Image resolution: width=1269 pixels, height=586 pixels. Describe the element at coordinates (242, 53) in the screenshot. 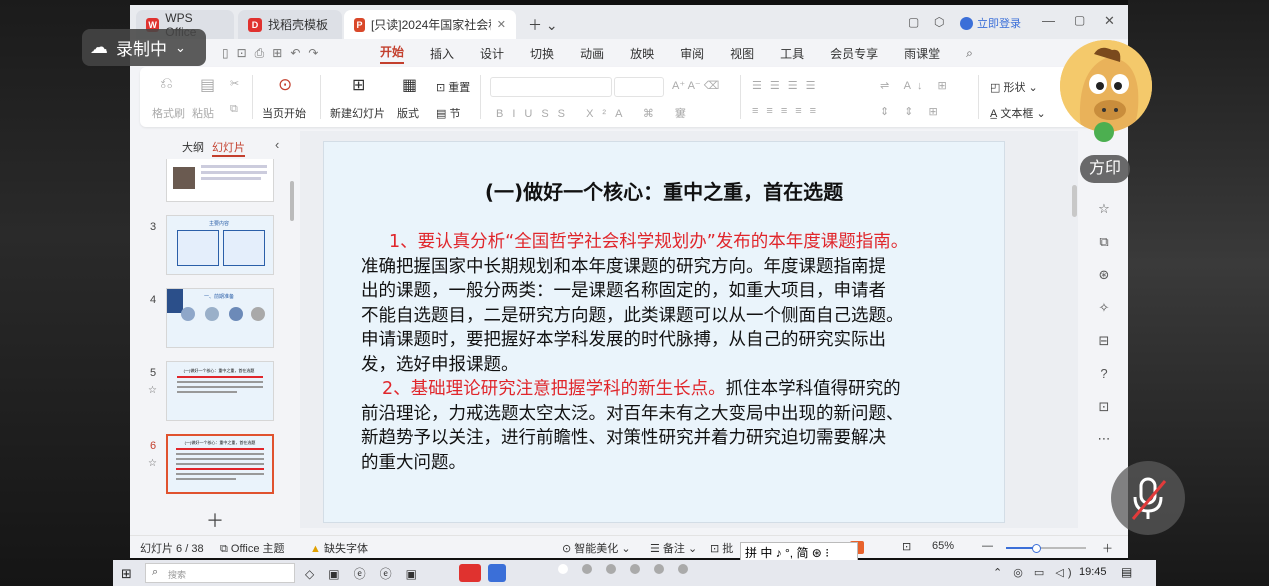

I see `save-icon: ⊡` at that location.